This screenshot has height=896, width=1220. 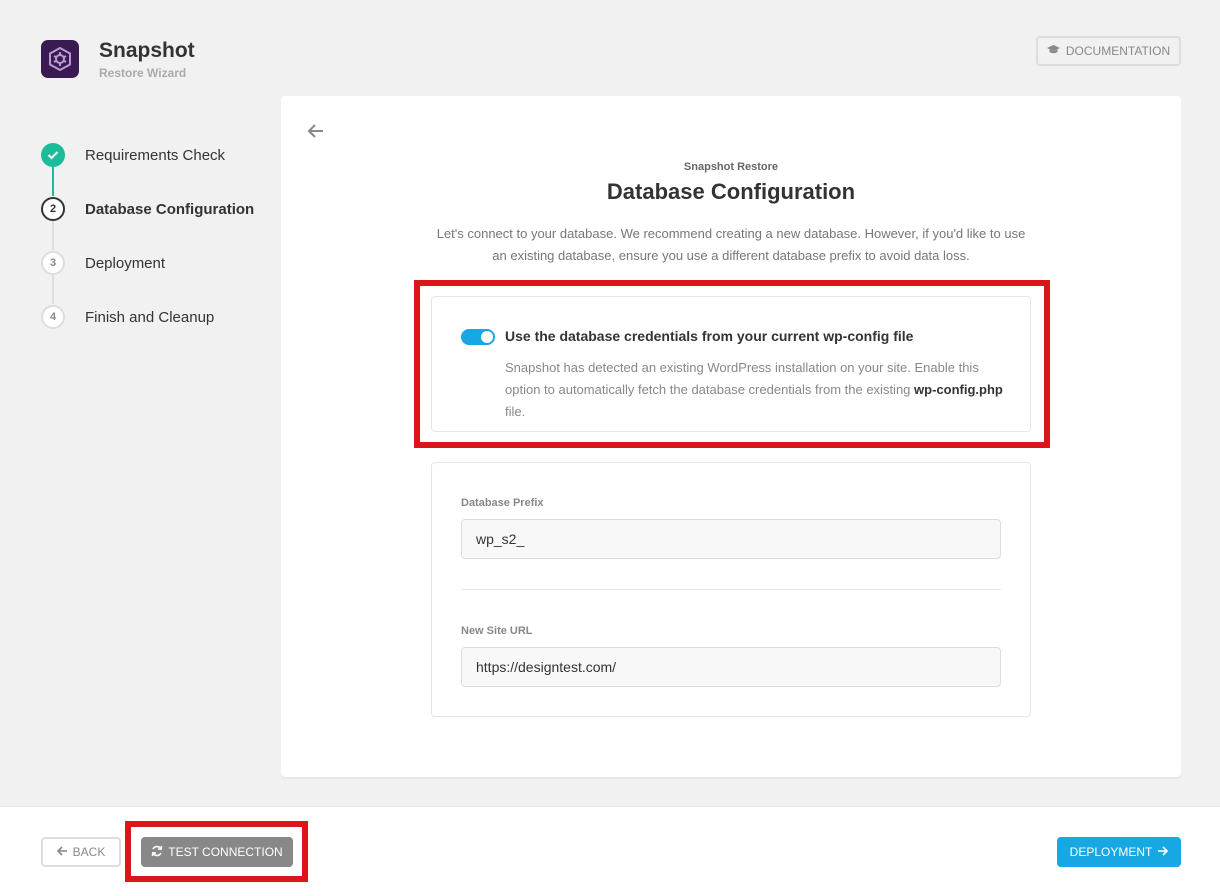 What do you see at coordinates (515, 411) in the screenshot?
I see `toggle-description-suffix: file.` at bounding box center [515, 411].